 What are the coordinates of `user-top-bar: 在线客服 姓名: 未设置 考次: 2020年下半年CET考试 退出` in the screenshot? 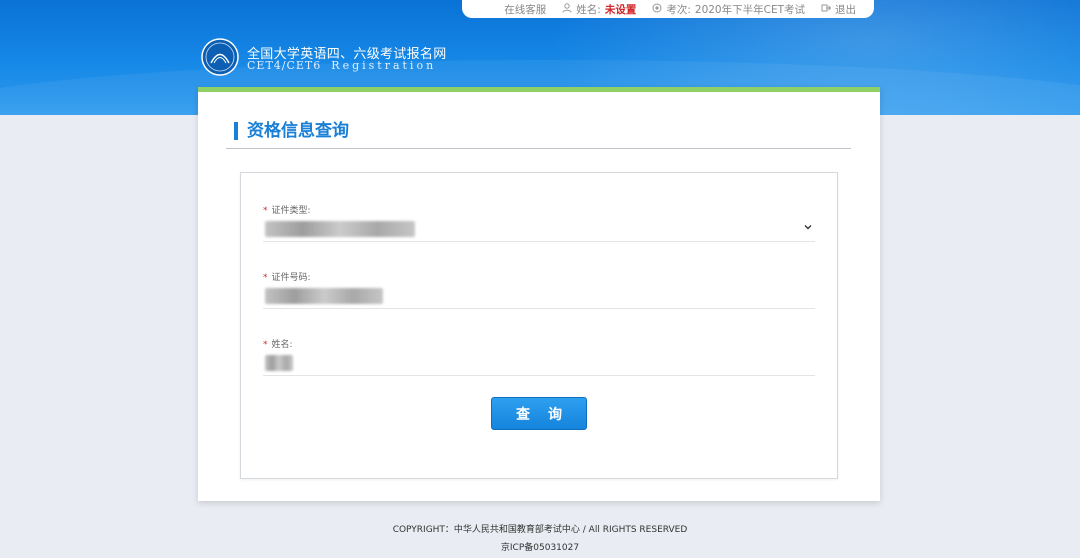 It's located at (668, 9).